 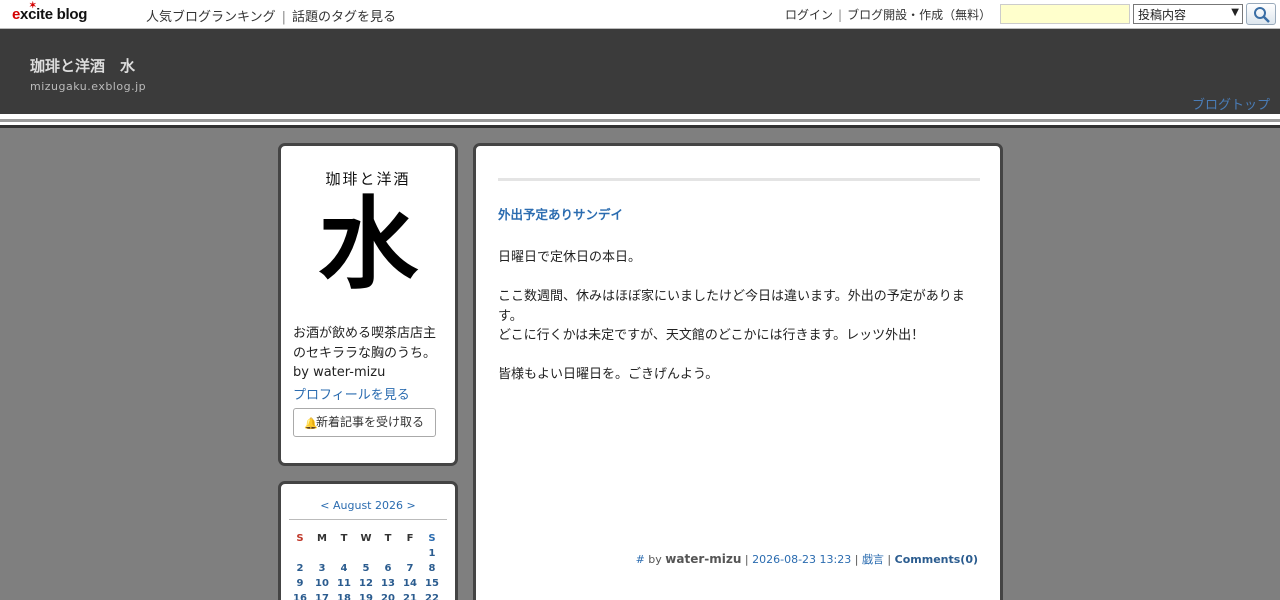 What do you see at coordinates (809, 15) in the screenshot?
I see `login-link: ログイン` at bounding box center [809, 15].